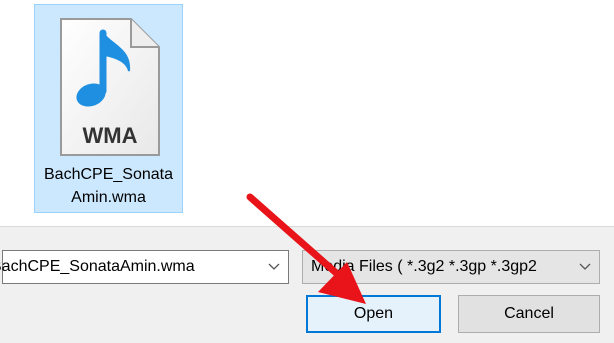  Describe the element at coordinates (108, 186) in the screenshot. I see `file-name-label: BachCPE_Sonata Amin.wma` at that location.